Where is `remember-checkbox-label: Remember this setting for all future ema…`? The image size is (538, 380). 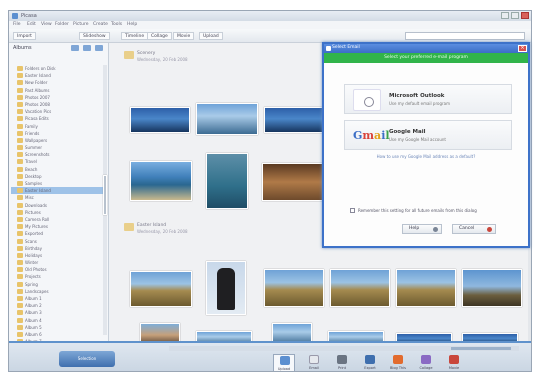
remember-checkbox-label: Remember this setting for all future ema… is located at coordinates (417, 210).